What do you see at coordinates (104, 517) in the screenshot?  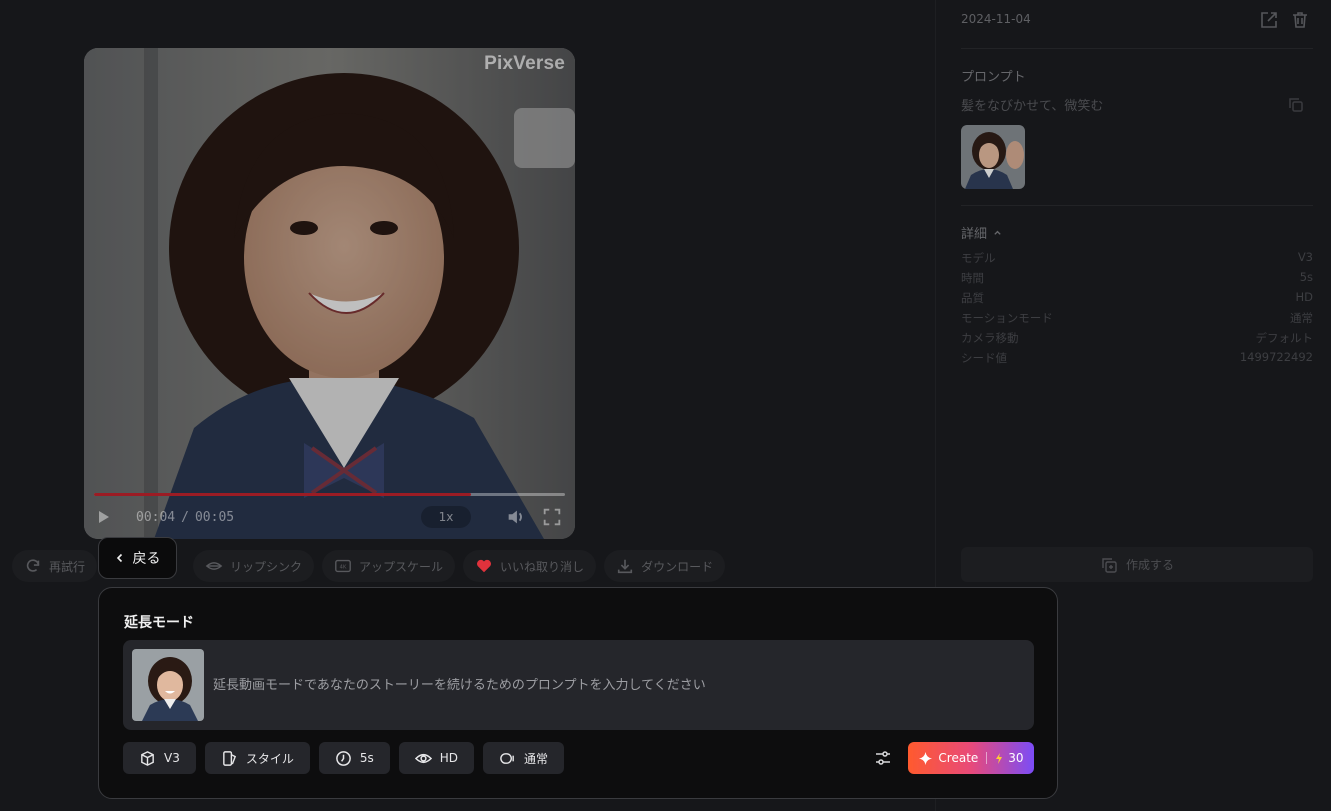 I see `play-icon` at bounding box center [104, 517].